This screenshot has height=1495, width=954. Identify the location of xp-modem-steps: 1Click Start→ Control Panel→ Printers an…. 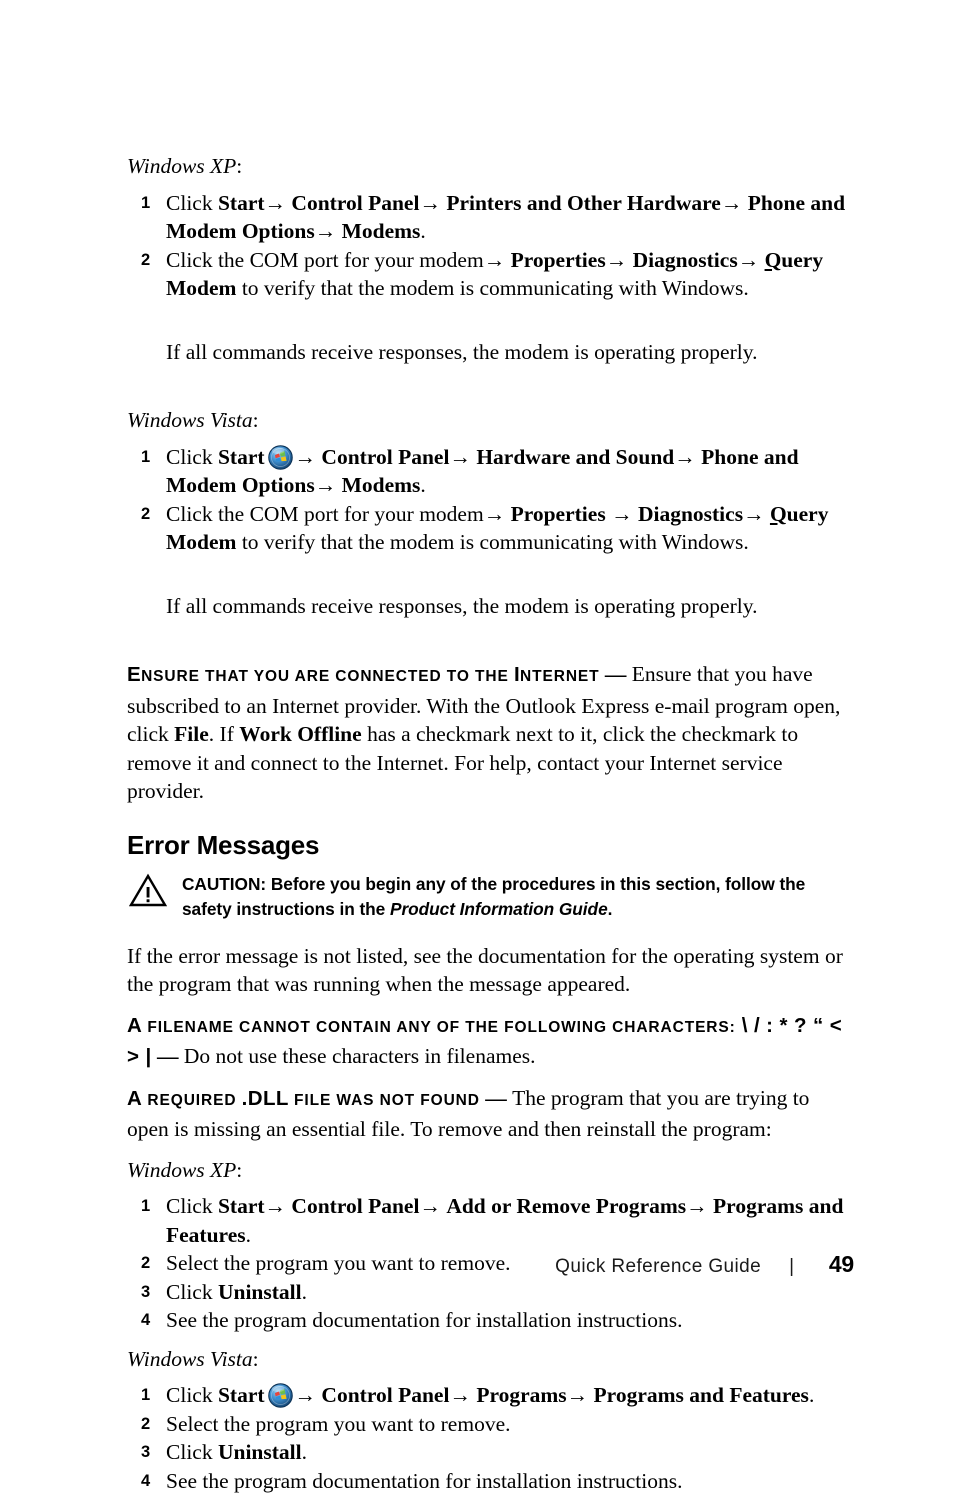
(491, 246).